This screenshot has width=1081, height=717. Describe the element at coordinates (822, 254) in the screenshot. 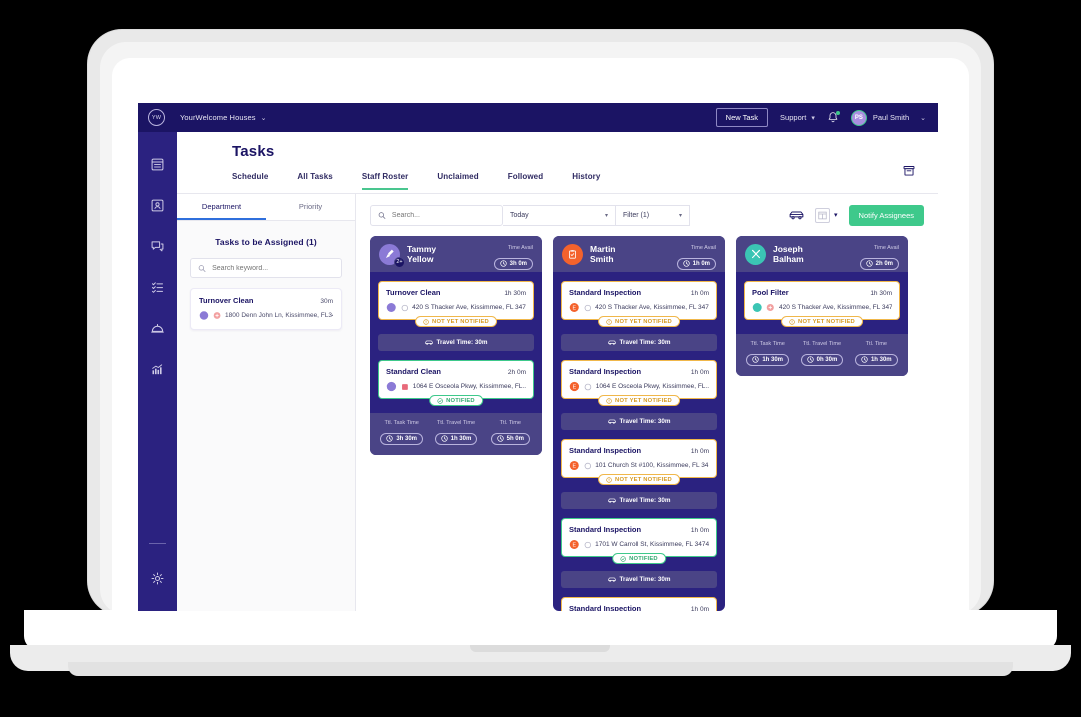

I see `staff-column-header: Joseph Balham Time Avail 2h 0m` at that location.